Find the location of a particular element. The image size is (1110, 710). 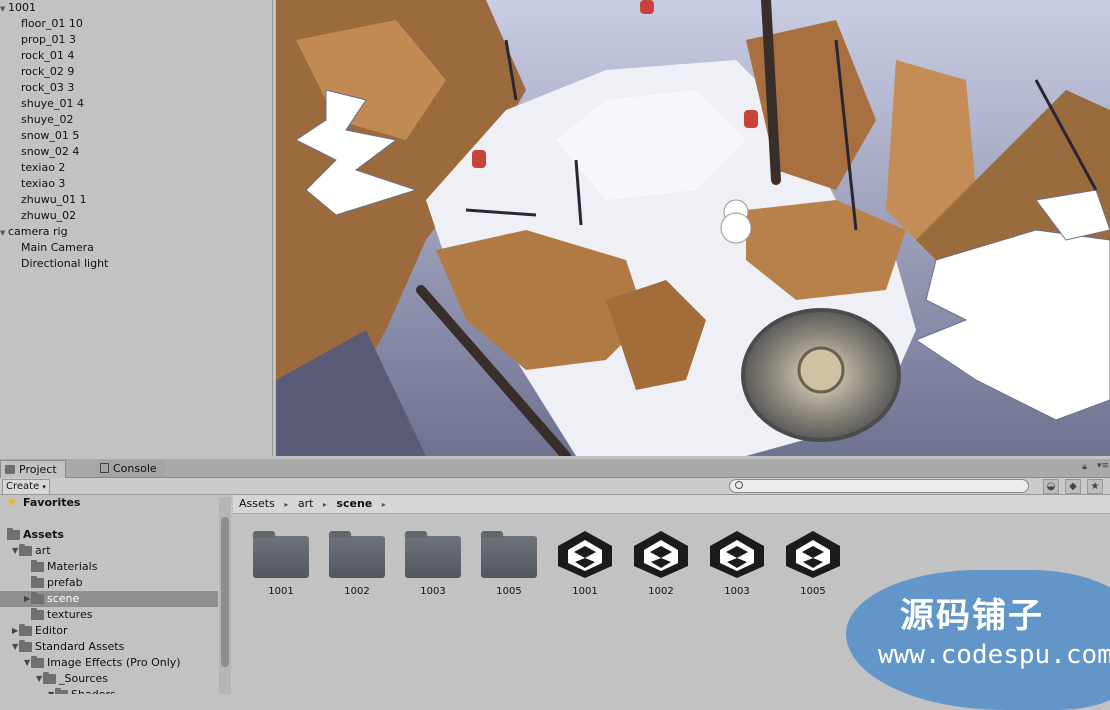

asset-folder: 1003 is located at coordinates (433, 568).